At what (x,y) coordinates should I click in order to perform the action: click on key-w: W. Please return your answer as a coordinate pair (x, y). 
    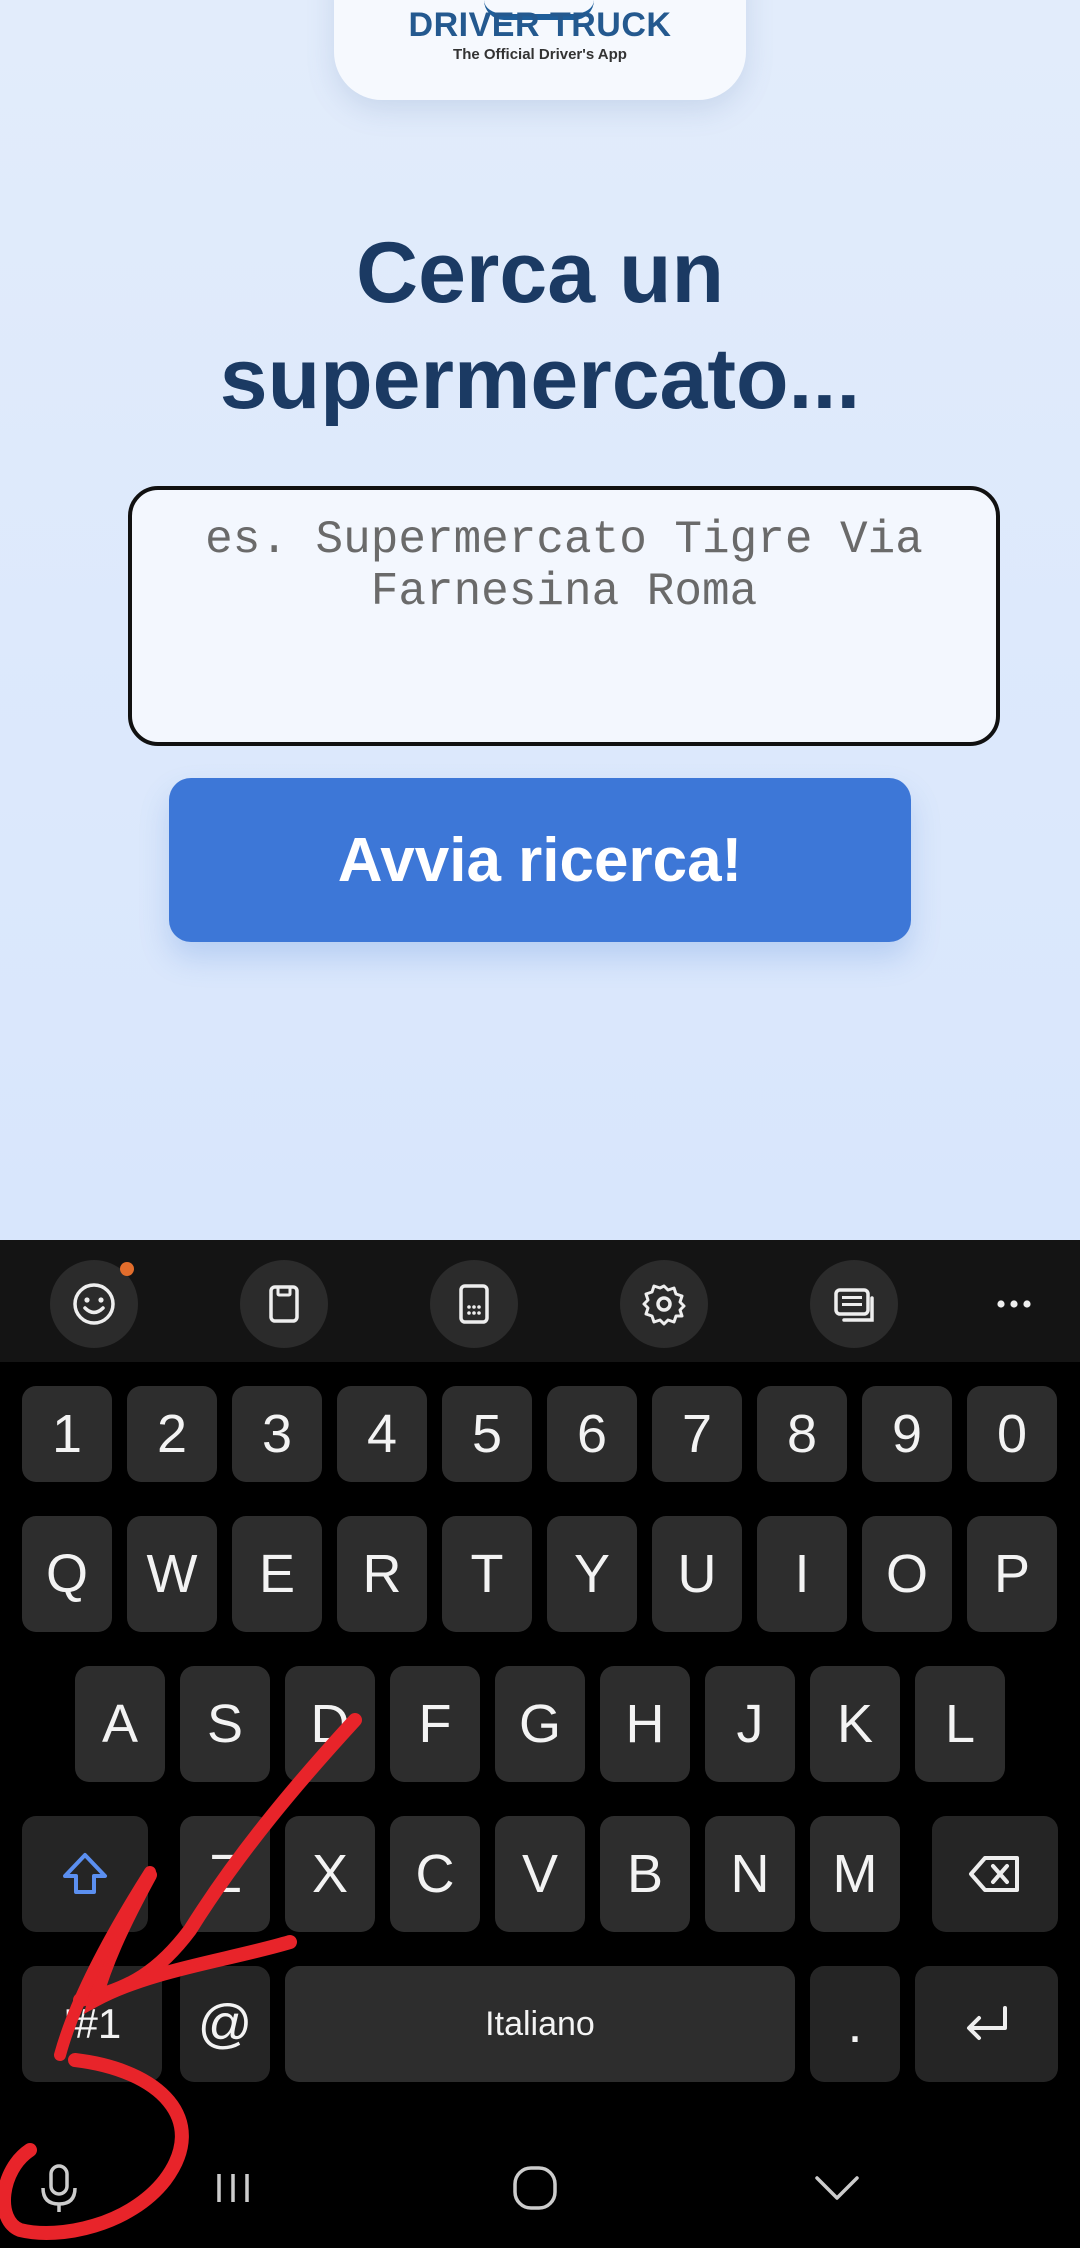
    Looking at the image, I should click on (172, 1574).